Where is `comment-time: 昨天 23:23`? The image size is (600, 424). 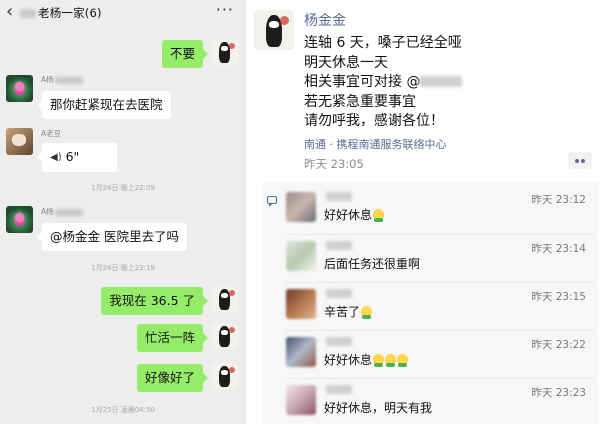
comment-time: 昨天 23:23 is located at coordinates (558, 393).